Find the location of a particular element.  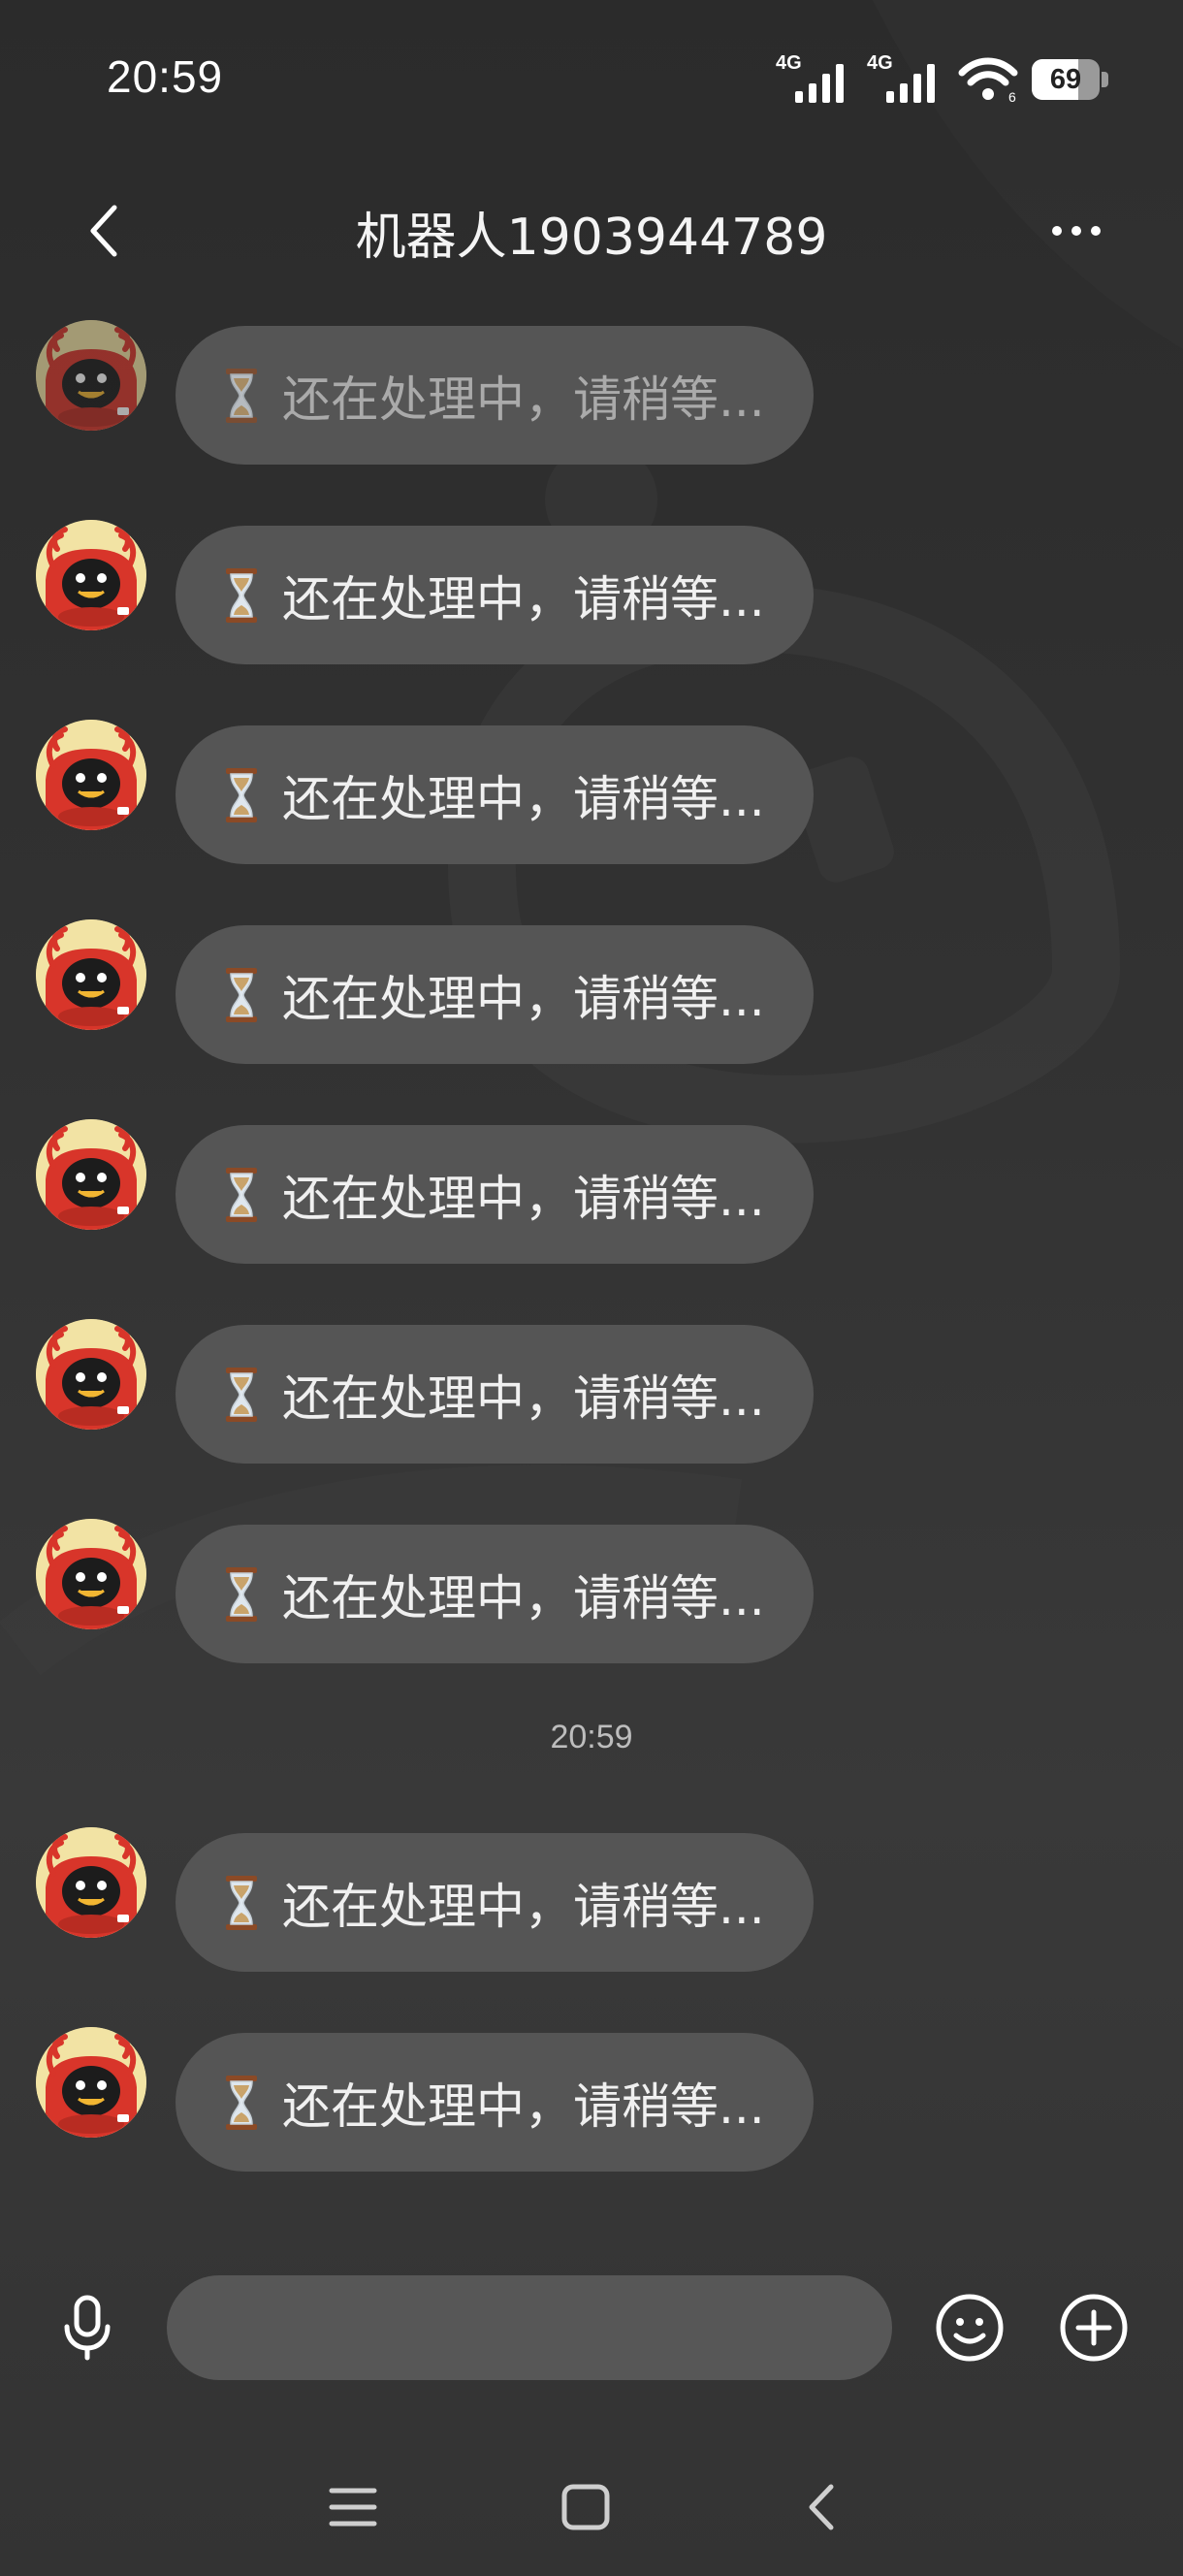

chat-header: 机器人1903944789 is located at coordinates (591, 228).